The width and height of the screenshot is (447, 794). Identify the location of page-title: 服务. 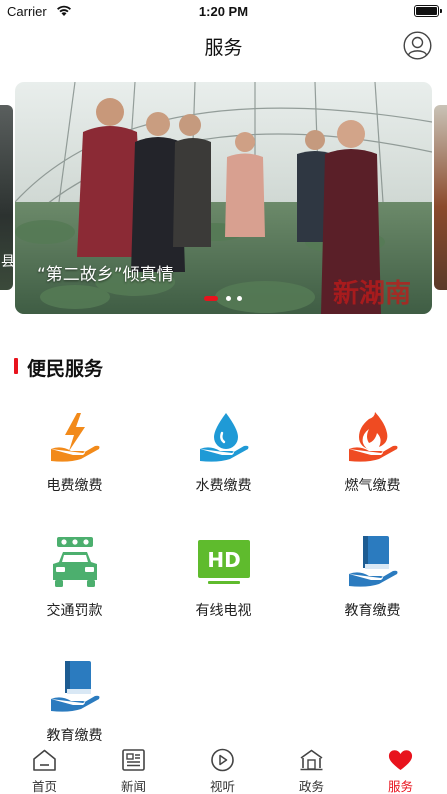
(223, 48).